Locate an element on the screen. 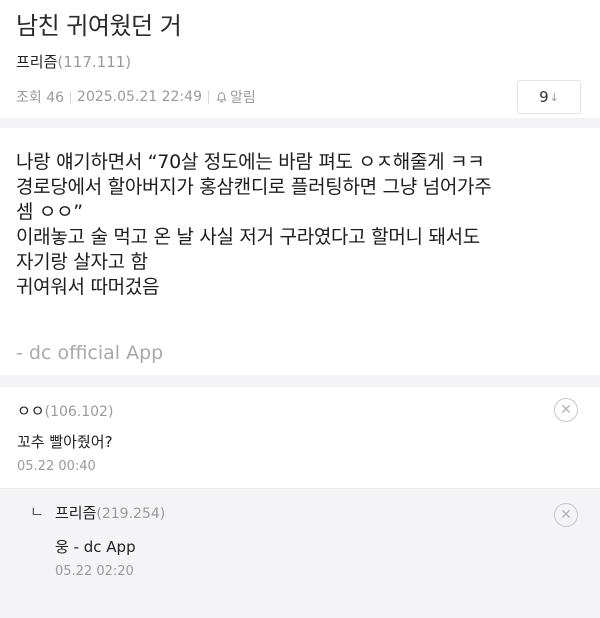  reply-count-button: 9 ↓ is located at coordinates (549, 97).